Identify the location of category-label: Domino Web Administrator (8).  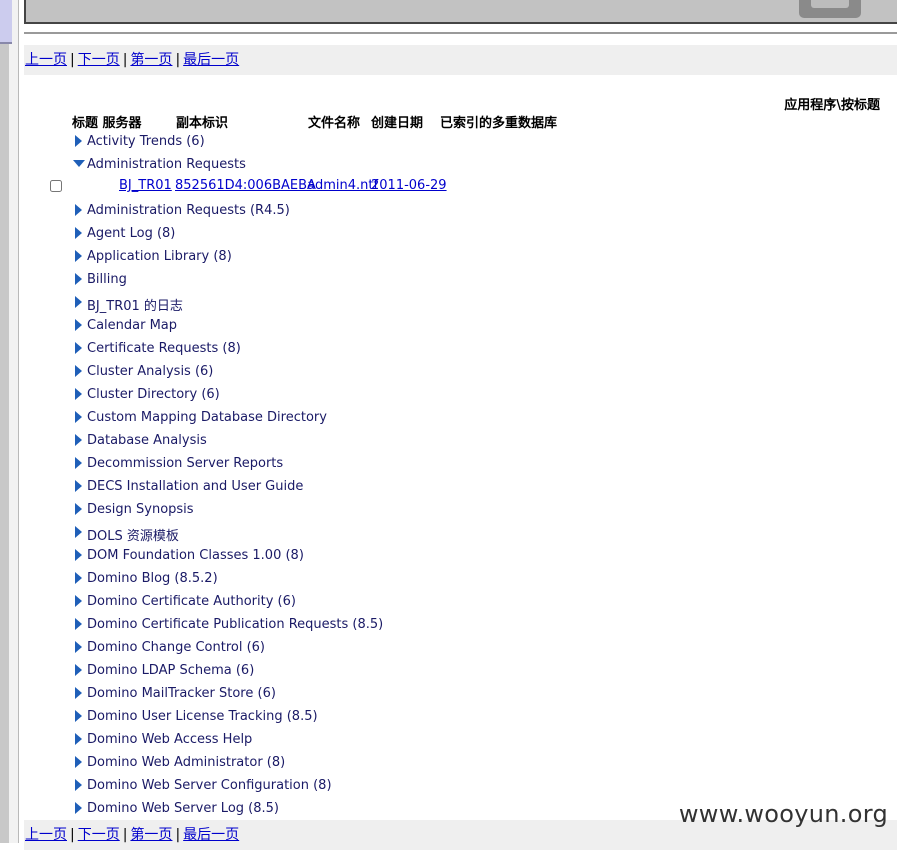
(186, 762).